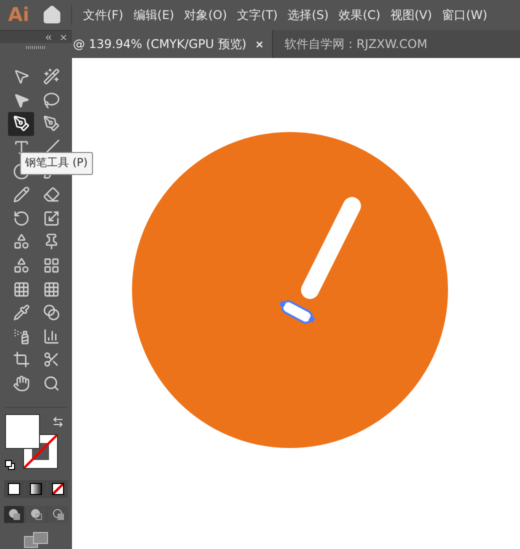 This screenshot has height=549, width=520. I want to click on tab-label: @ 139.94% (CMYK/GPU 预览), so click(159, 44).